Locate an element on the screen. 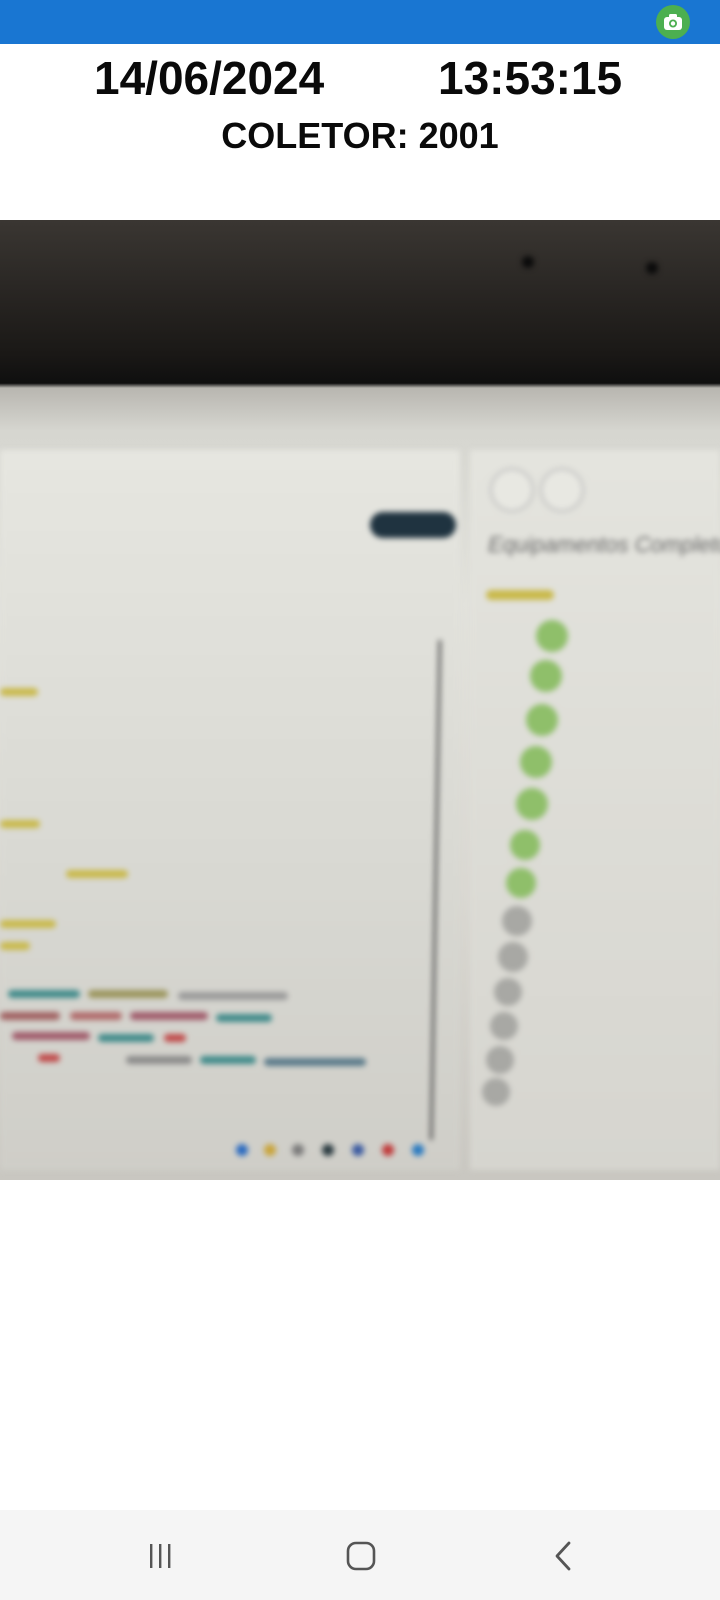  datetime-row: 14/06/2024 13:53:15 is located at coordinates (360, 80).